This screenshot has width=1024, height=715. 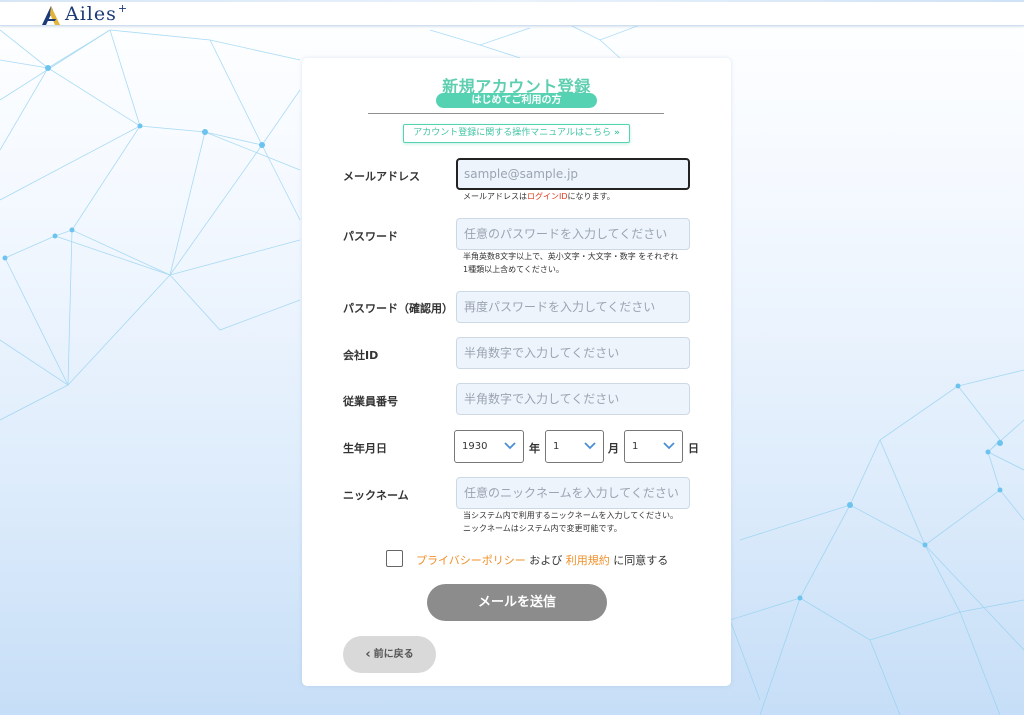 I want to click on email-label: メールアドレス, so click(x=381, y=176).